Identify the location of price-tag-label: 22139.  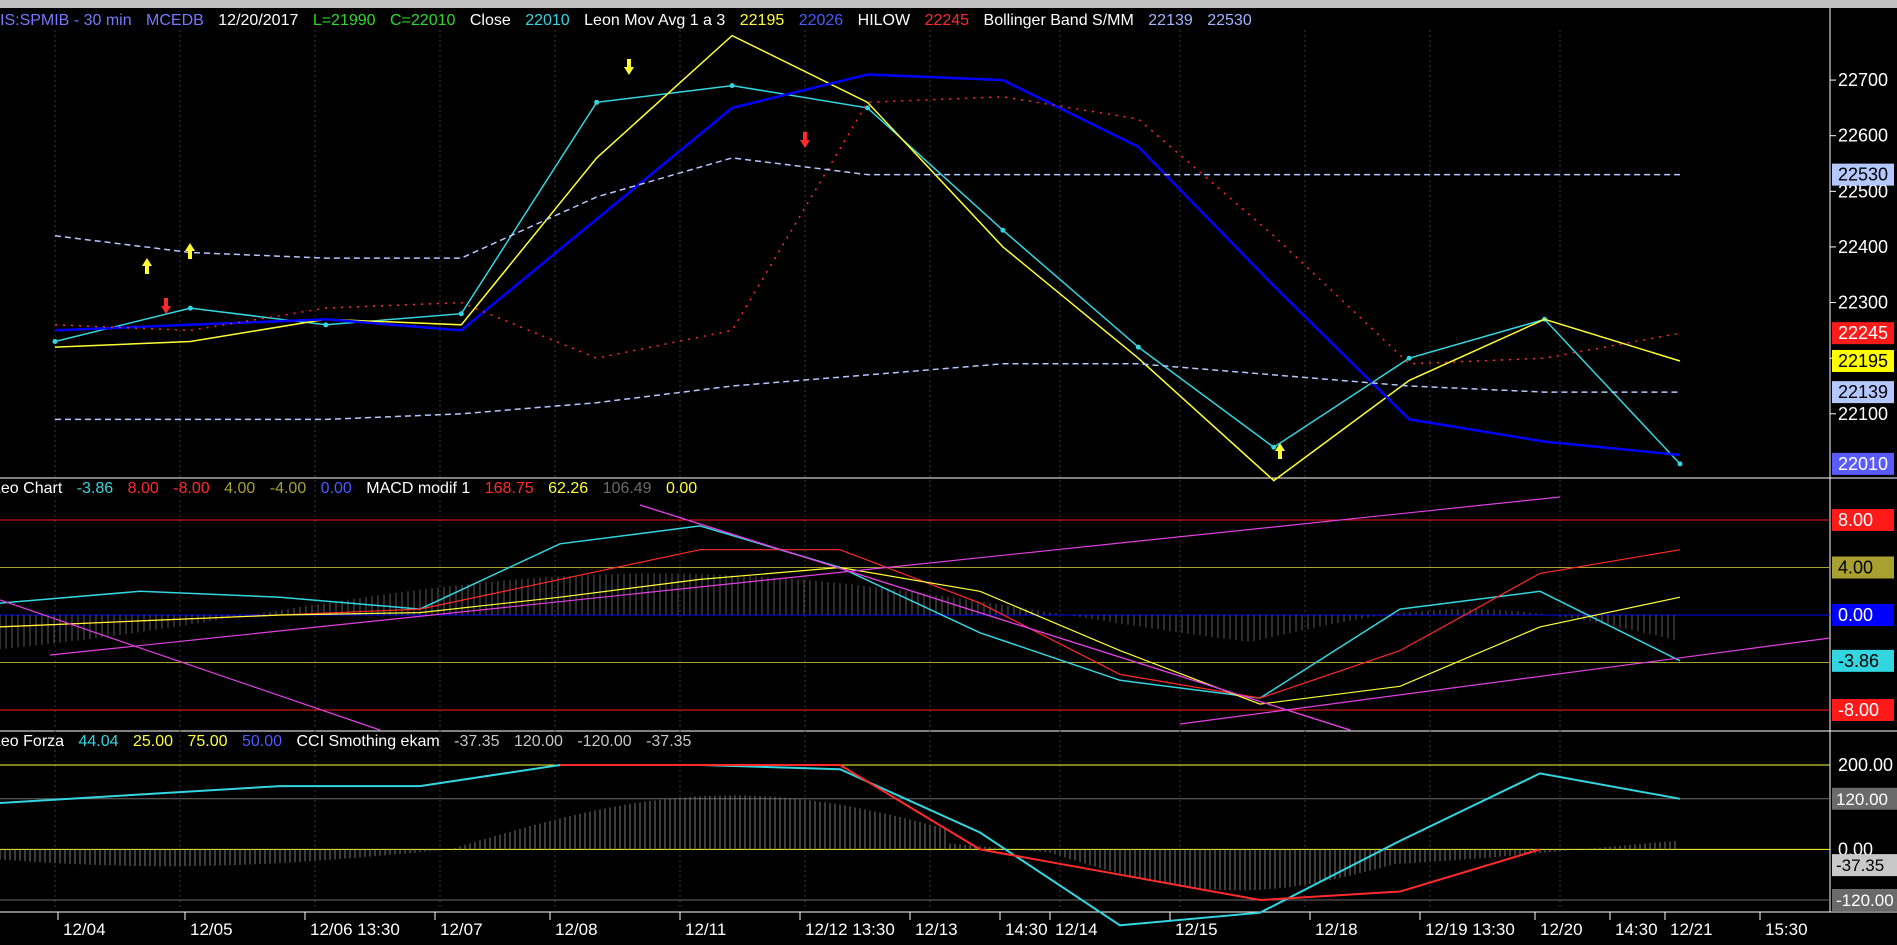
(1863, 392).